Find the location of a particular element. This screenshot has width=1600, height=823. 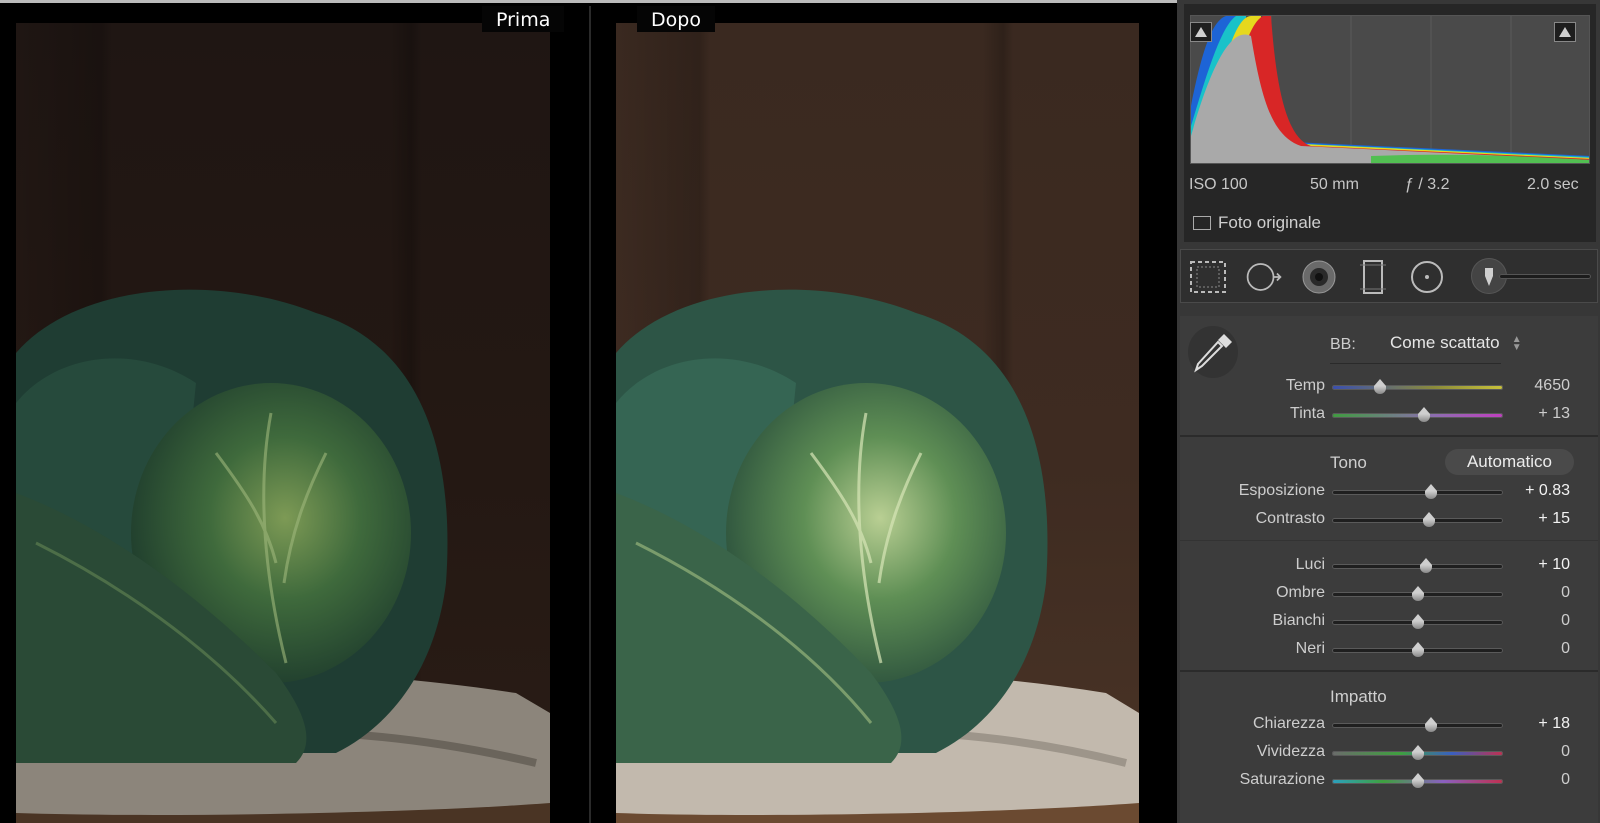

vibrance-label: Vividezza is located at coordinates (1290, 751).